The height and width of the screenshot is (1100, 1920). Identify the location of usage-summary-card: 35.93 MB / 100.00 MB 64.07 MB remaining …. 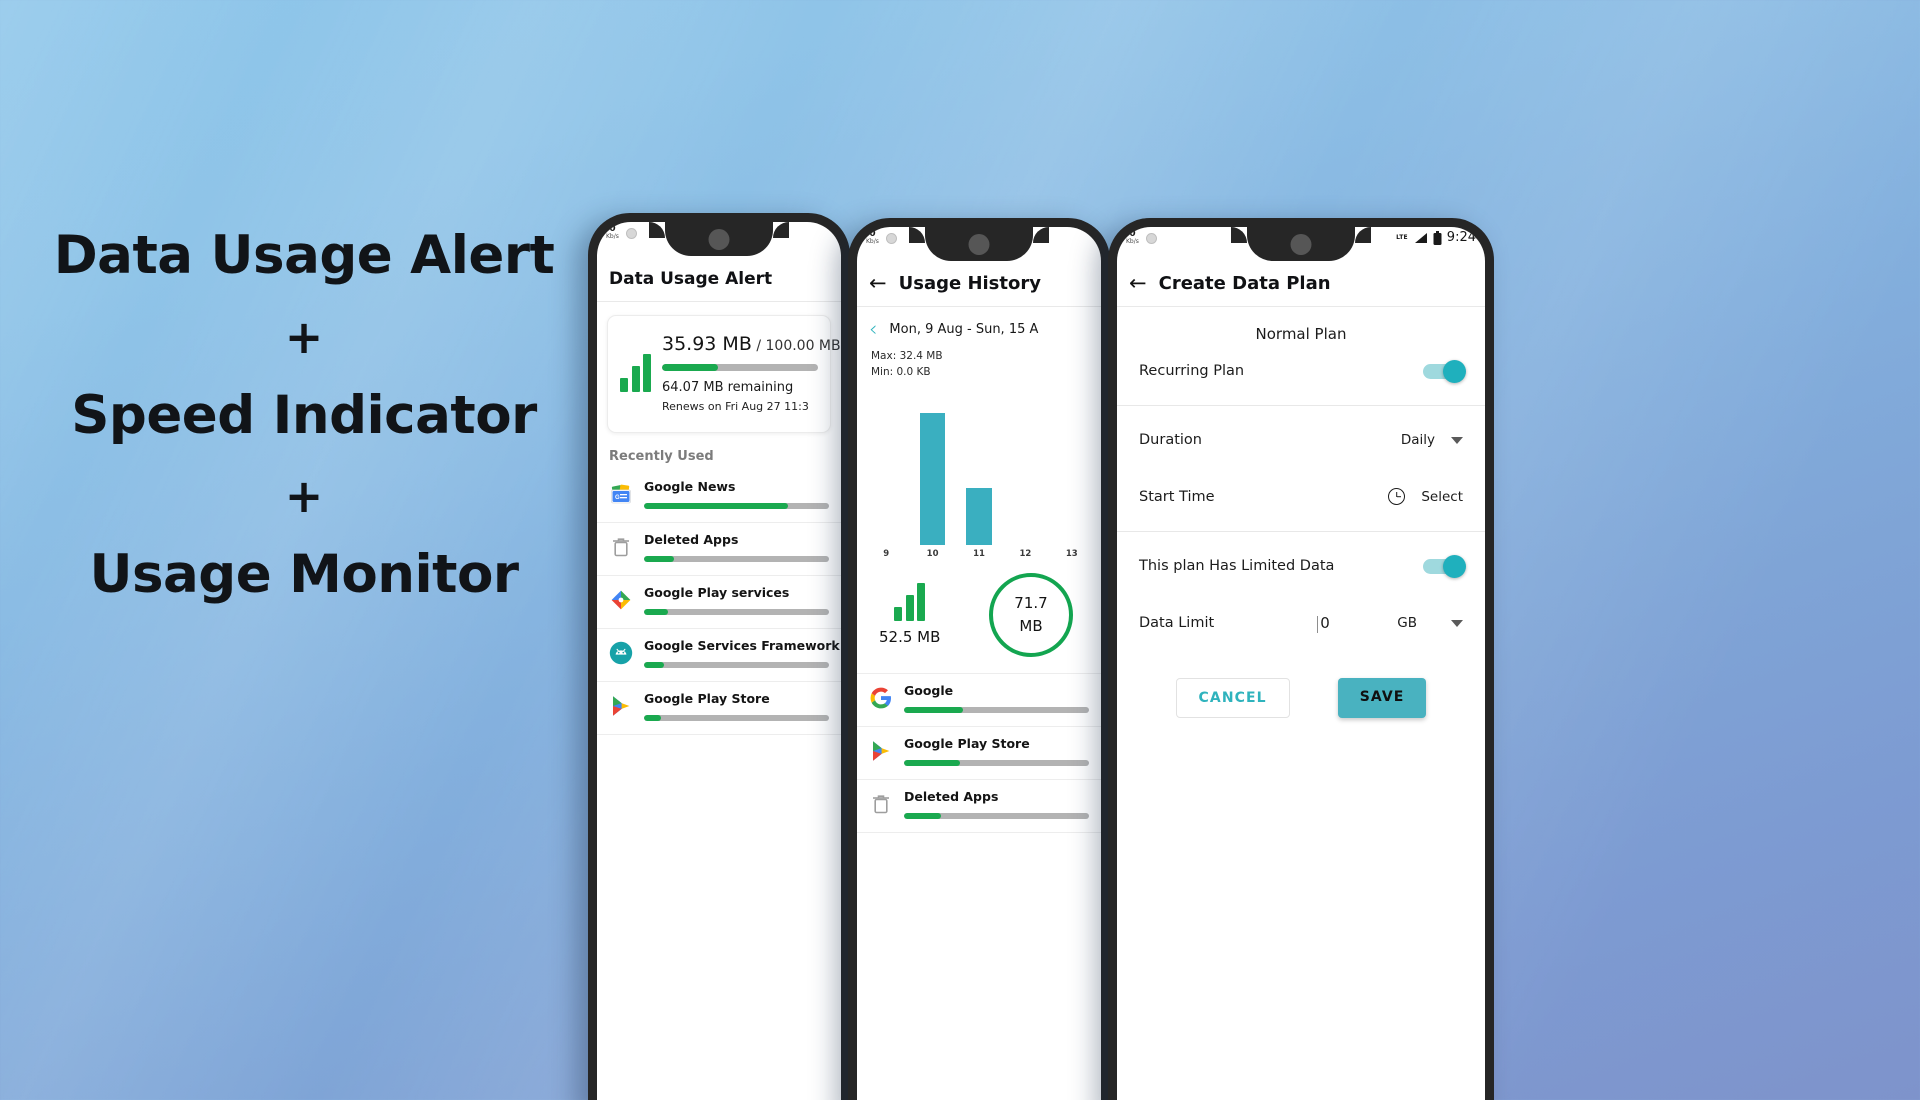
(724, 374).